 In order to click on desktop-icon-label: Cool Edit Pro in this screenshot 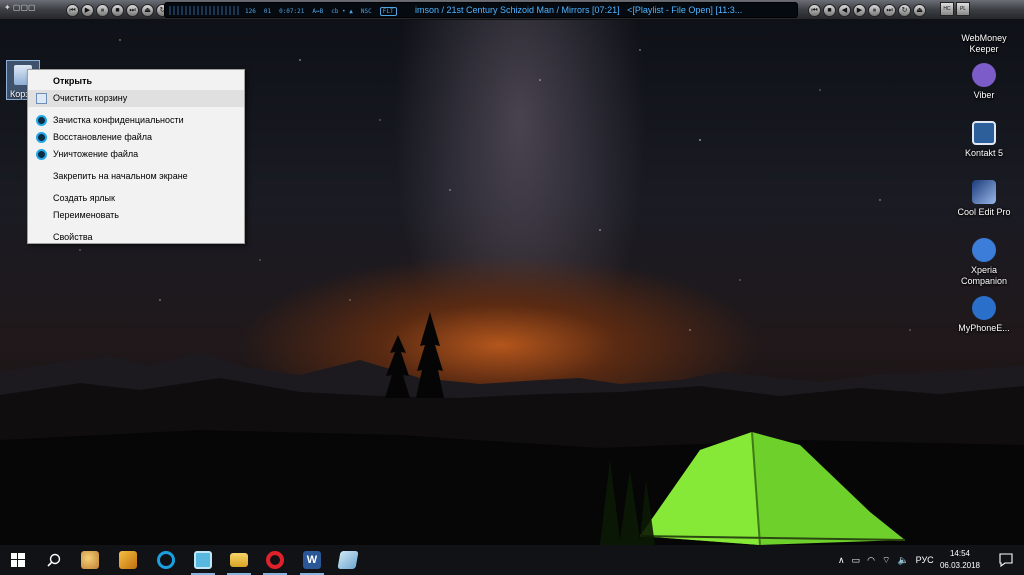, I will do `click(984, 212)`.